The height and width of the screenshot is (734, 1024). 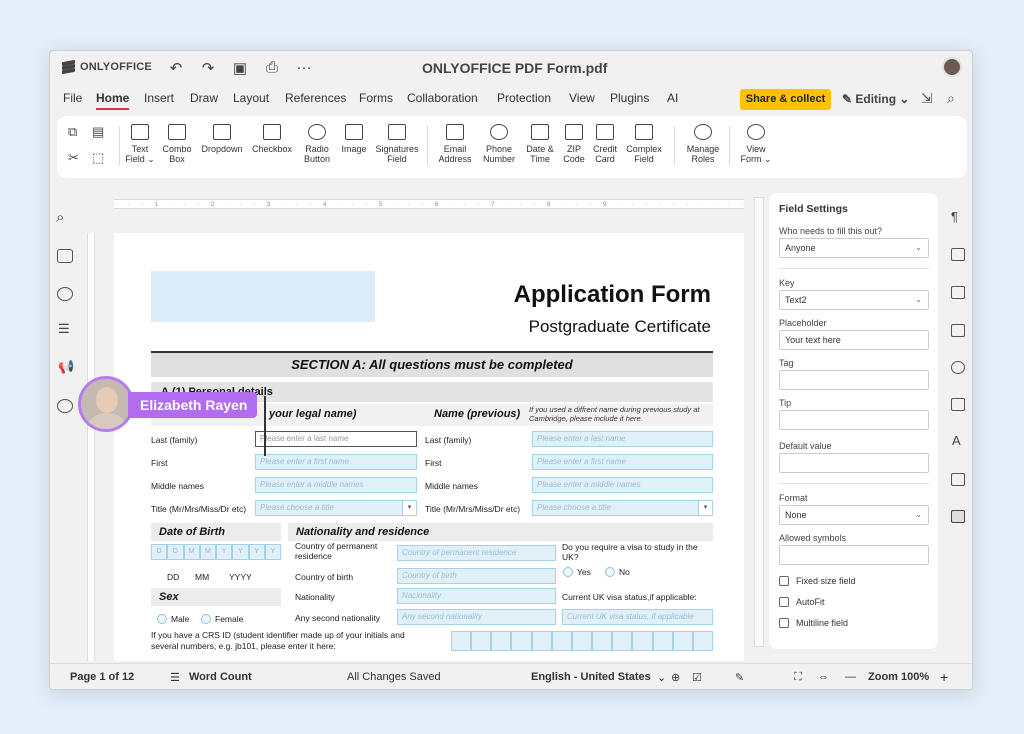 What do you see at coordinates (173, 619) in the screenshot?
I see `sex-male-radio: Male` at bounding box center [173, 619].